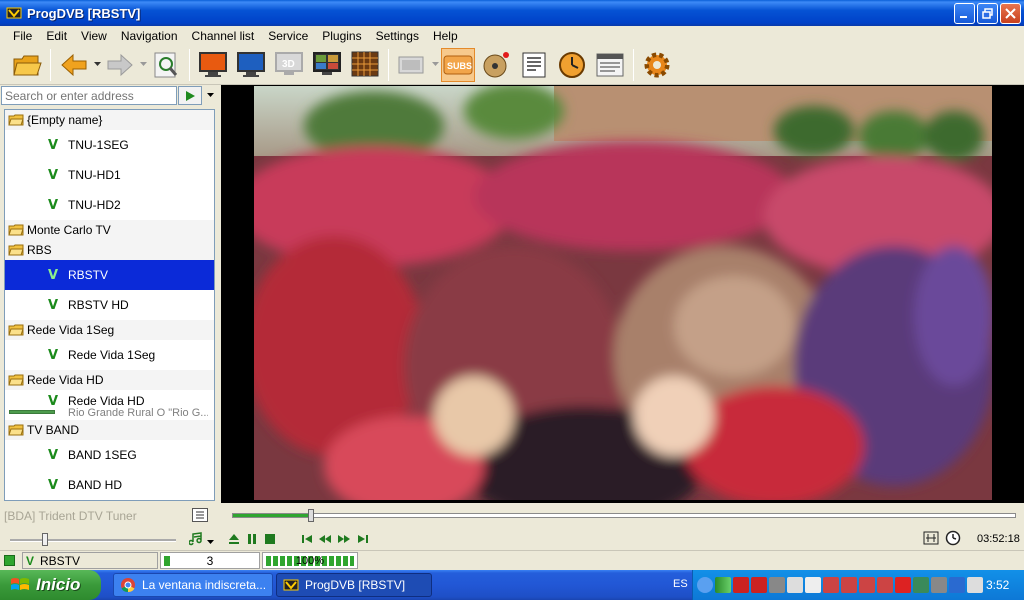 The height and width of the screenshot is (600, 1024). I want to click on display-tray-icon, so click(957, 585).